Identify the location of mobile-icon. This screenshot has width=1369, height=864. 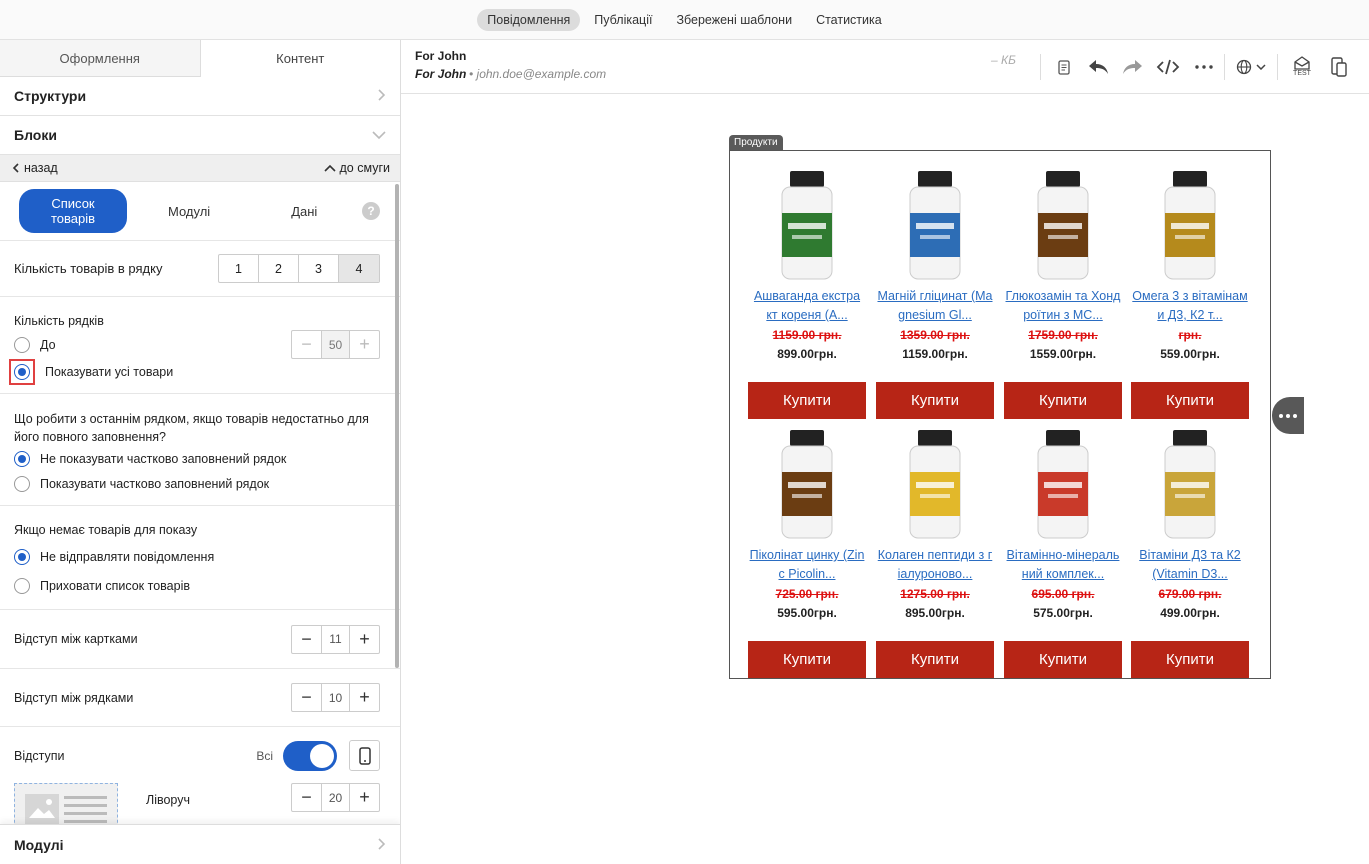
(364, 755).